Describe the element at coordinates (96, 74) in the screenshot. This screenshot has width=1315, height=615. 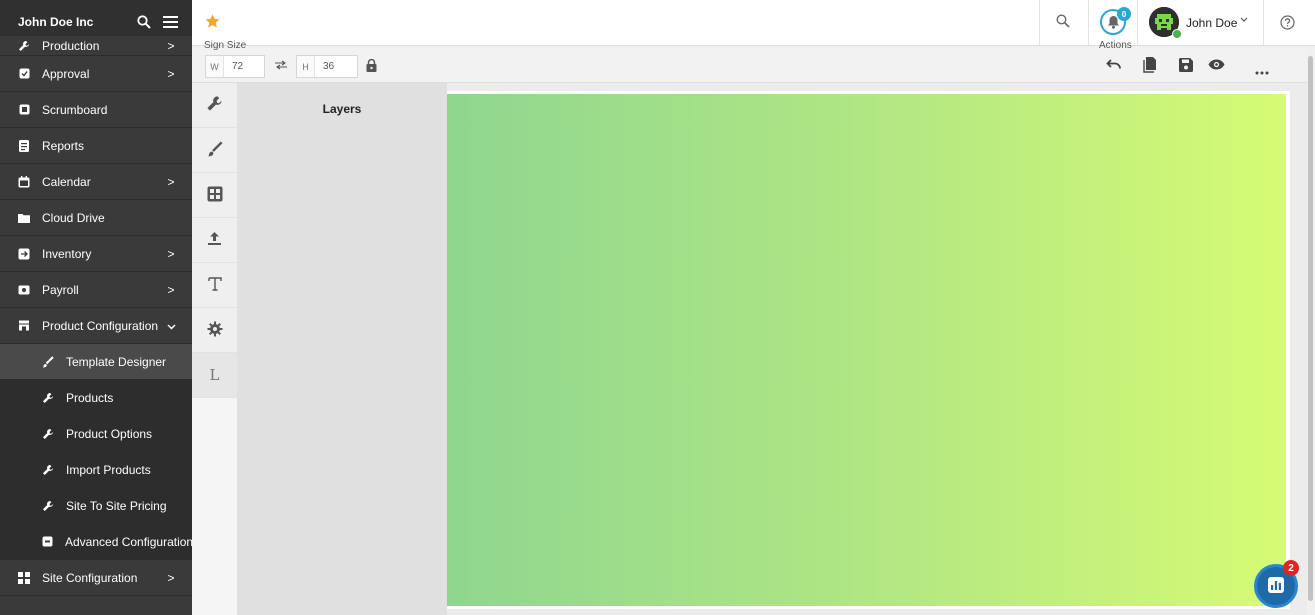
I see `sidebar-item-approval: Approval >` at that location.